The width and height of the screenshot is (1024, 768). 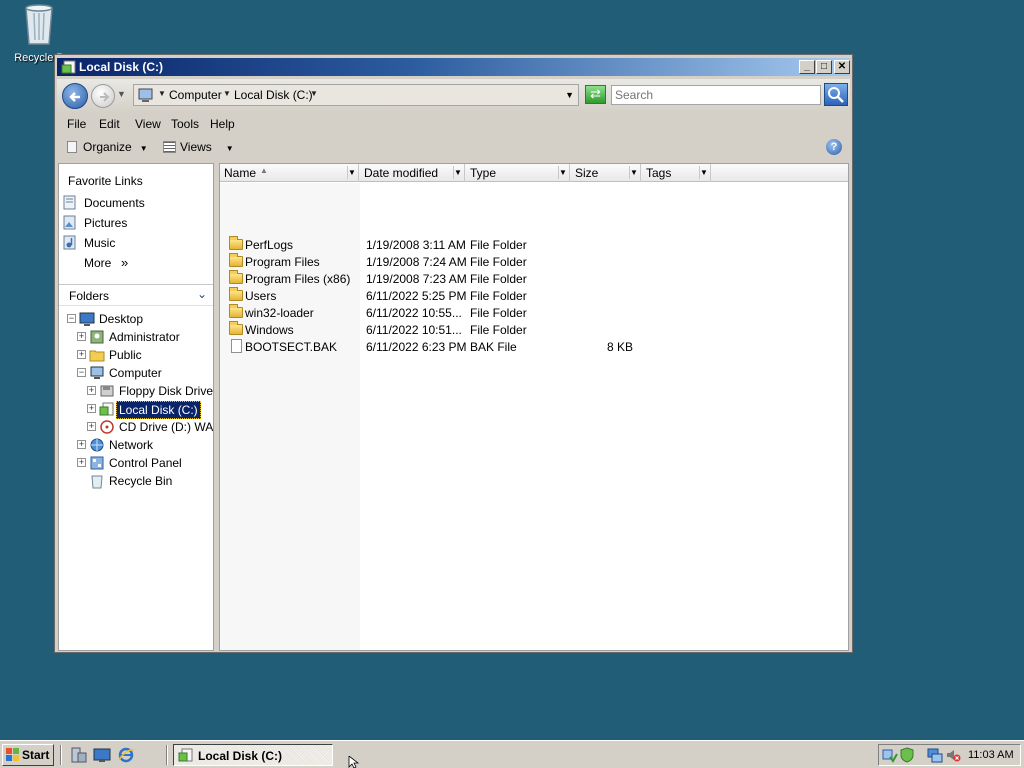 I want to click on favorite-pictures: Pictures, so click(x=137, y=223).